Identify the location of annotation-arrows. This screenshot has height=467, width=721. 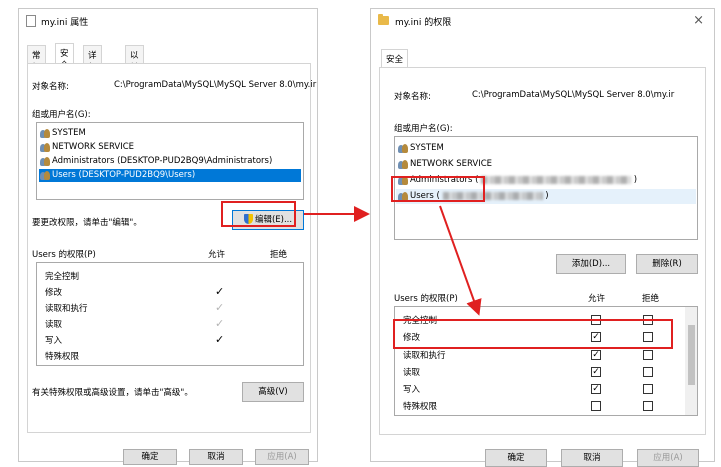
(393, 260).